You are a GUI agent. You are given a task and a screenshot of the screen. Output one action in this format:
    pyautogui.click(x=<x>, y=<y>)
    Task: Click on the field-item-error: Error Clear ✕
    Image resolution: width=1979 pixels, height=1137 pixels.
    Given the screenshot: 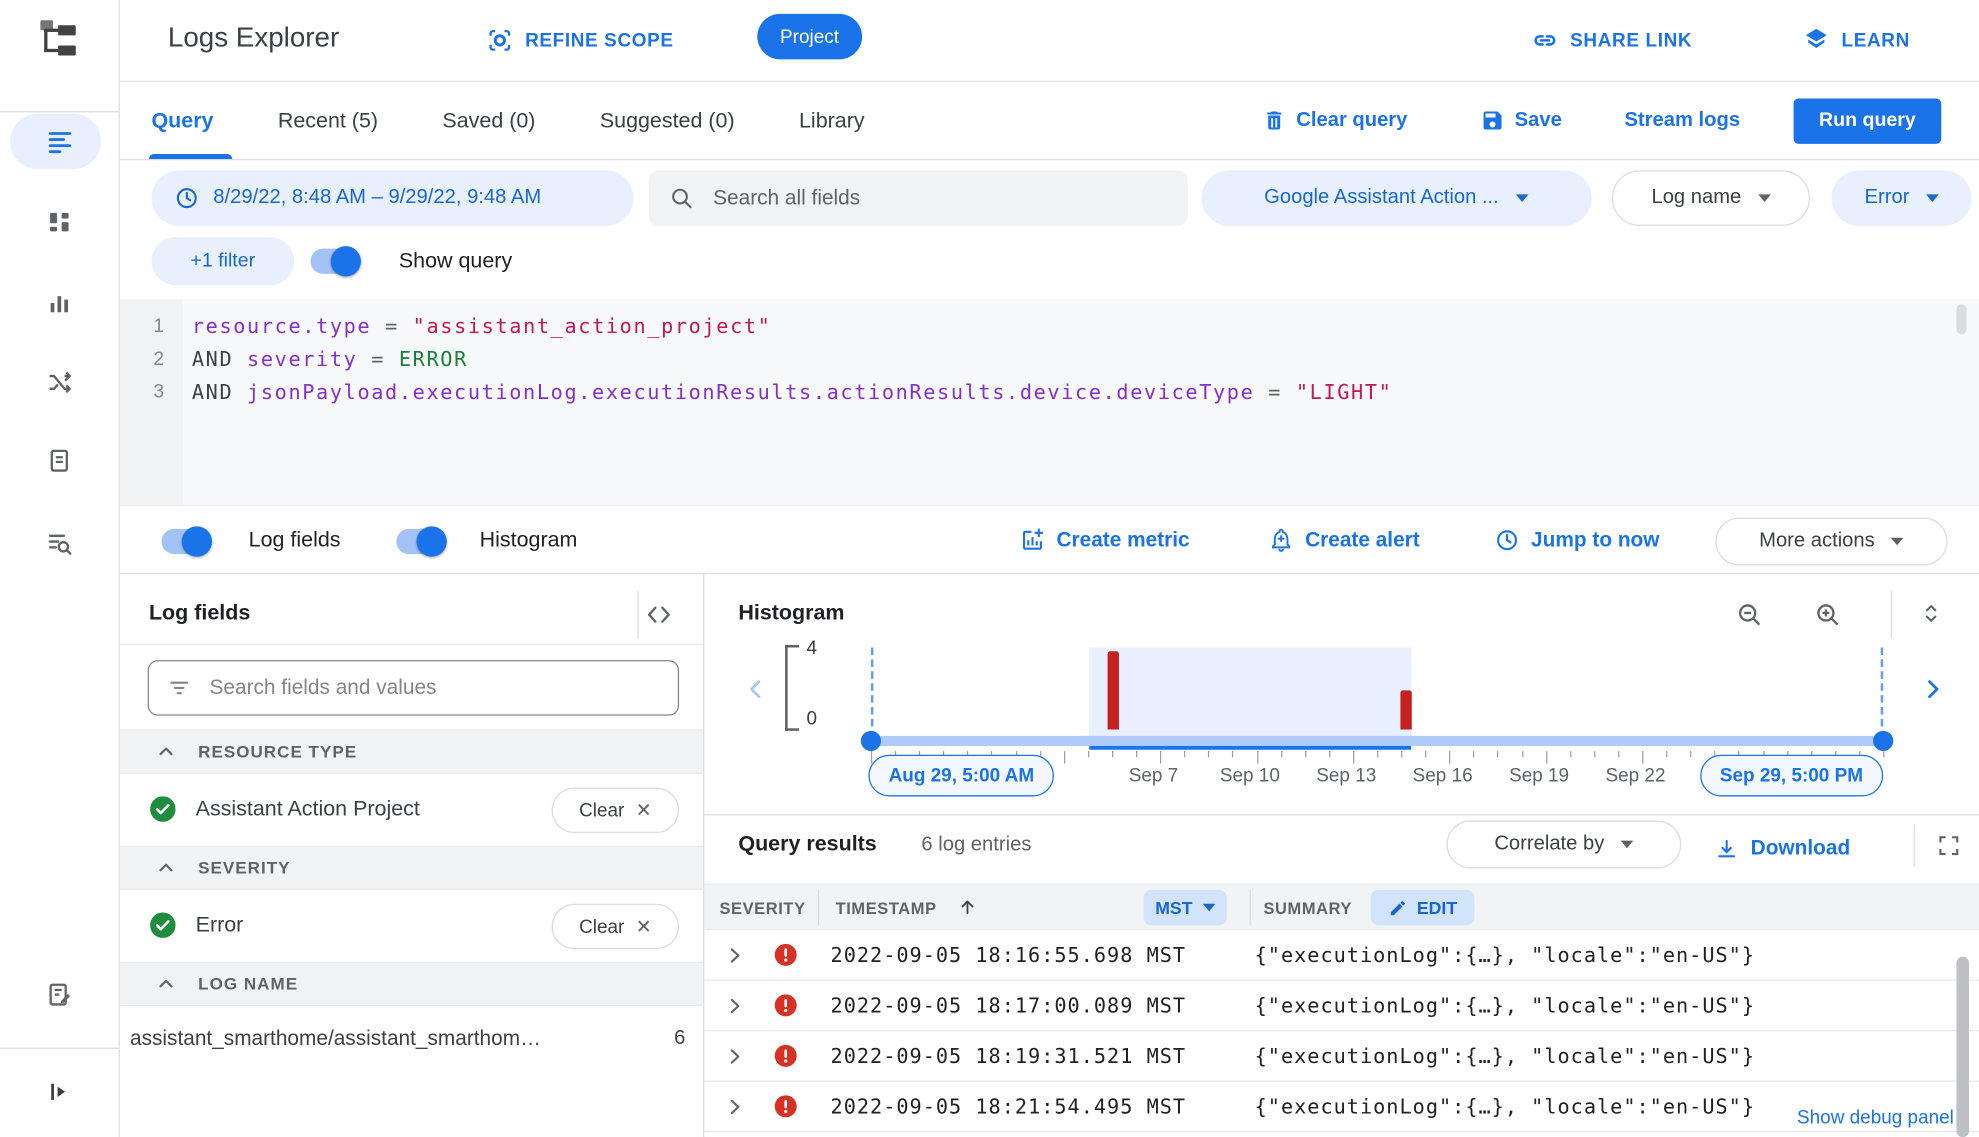 What is the action you would take?
    pyautogui.click(x=411, y=926)
    